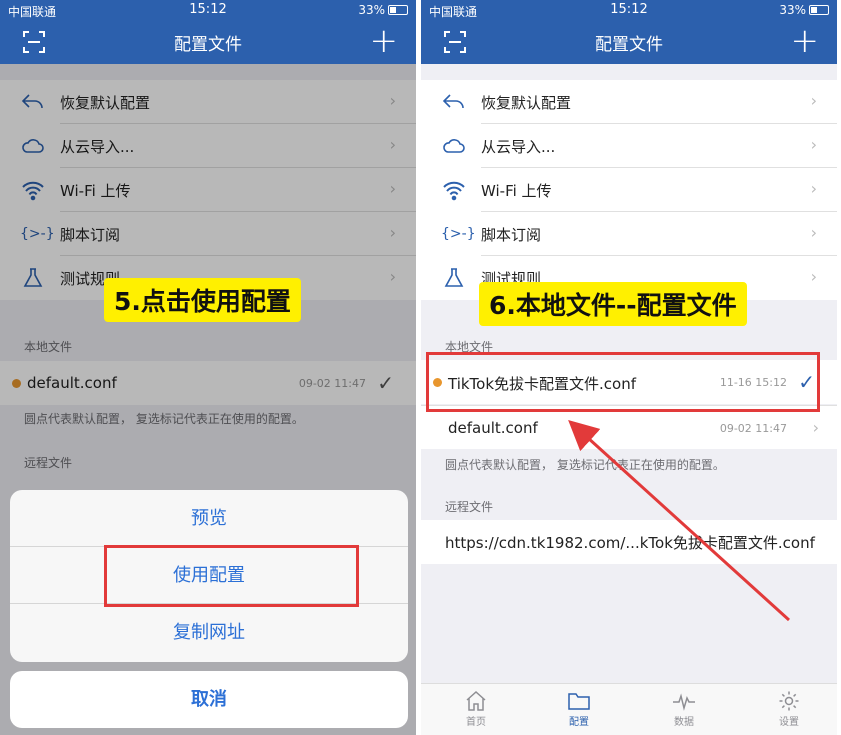  What do you see at coordinates (516, 191) in the screenshot?
I see `menu-item-label: Wi-Fi 上传` at bounding box center [516, 191].